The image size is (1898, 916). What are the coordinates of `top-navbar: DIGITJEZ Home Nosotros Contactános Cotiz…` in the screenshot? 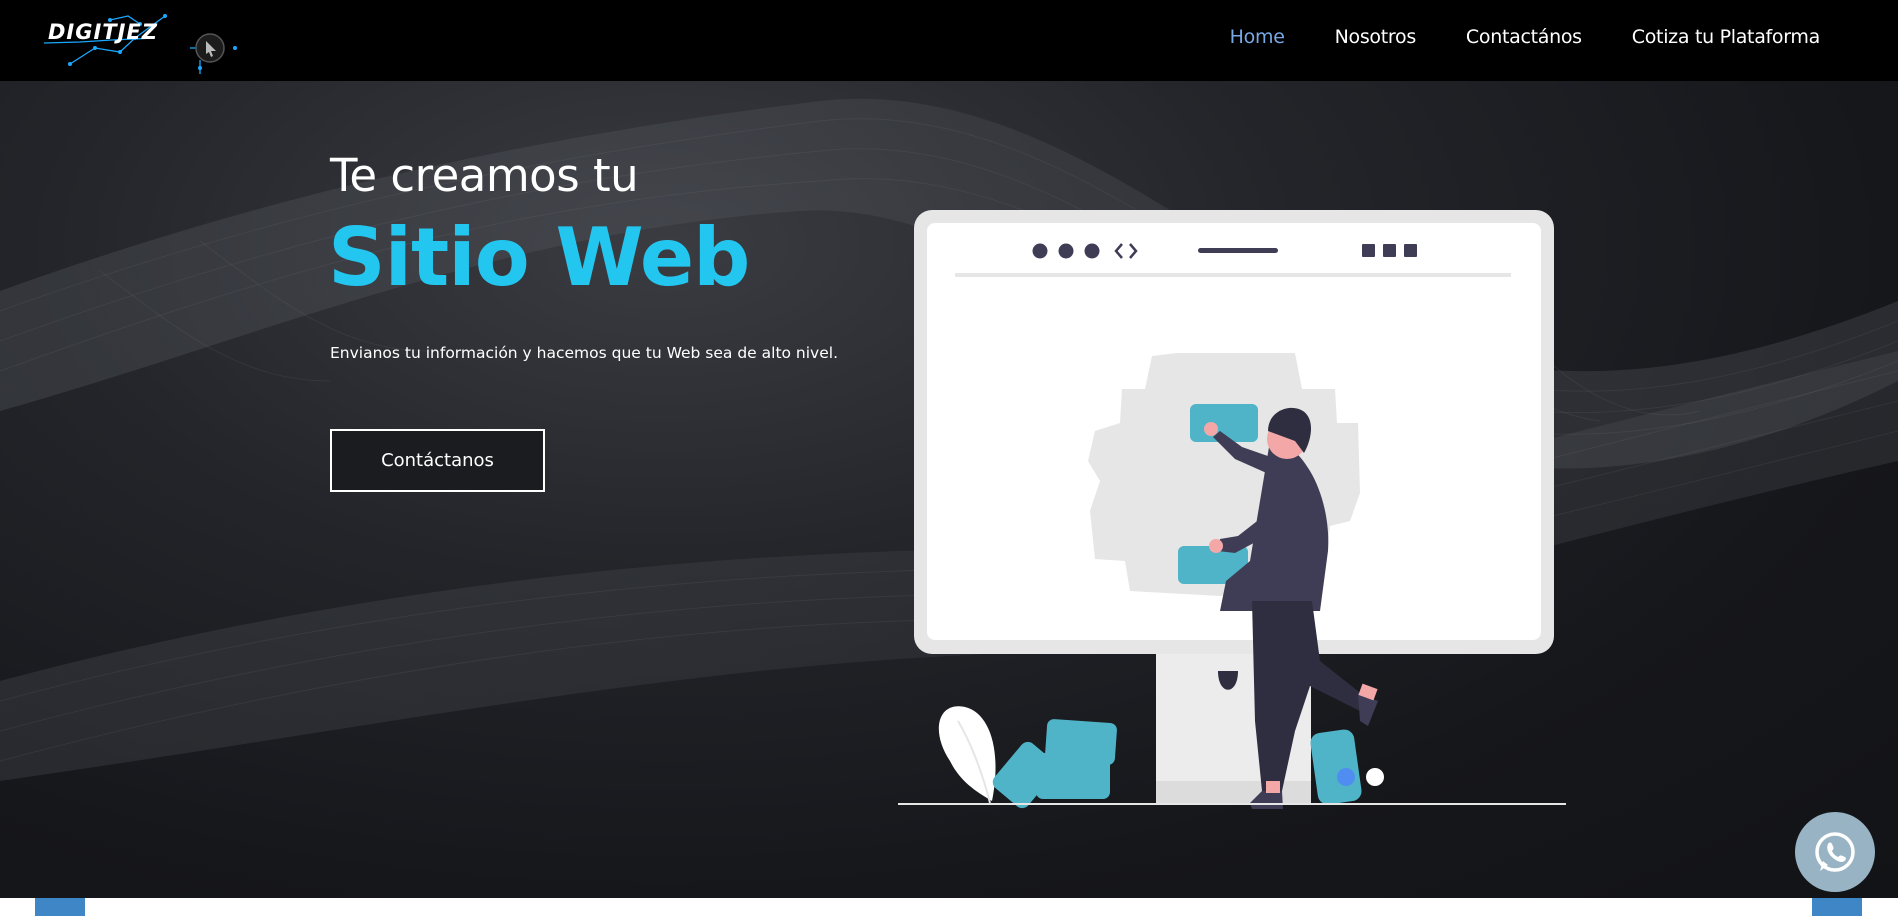 It's located at (949, 40).